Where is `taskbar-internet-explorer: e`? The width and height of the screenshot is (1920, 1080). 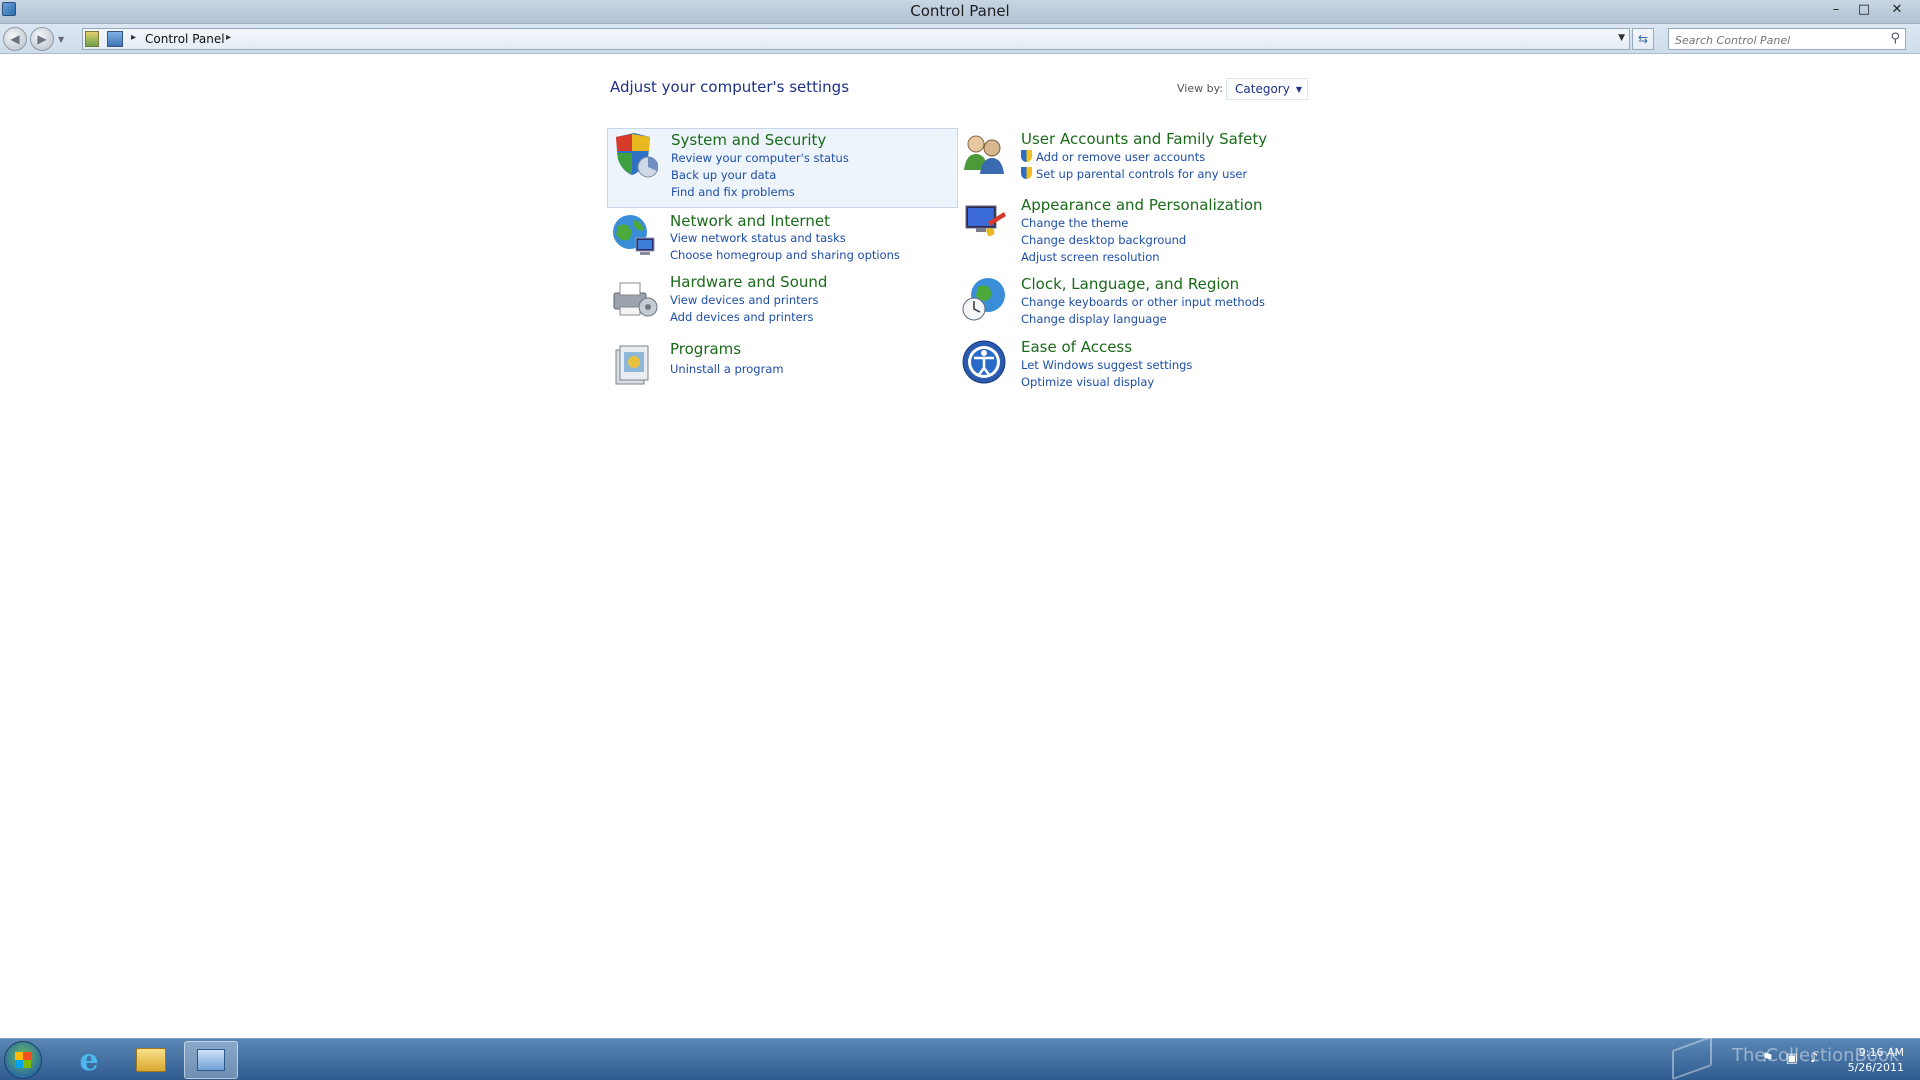
taskbar-internet-explorer: e is located at coordinates (89, 1060).